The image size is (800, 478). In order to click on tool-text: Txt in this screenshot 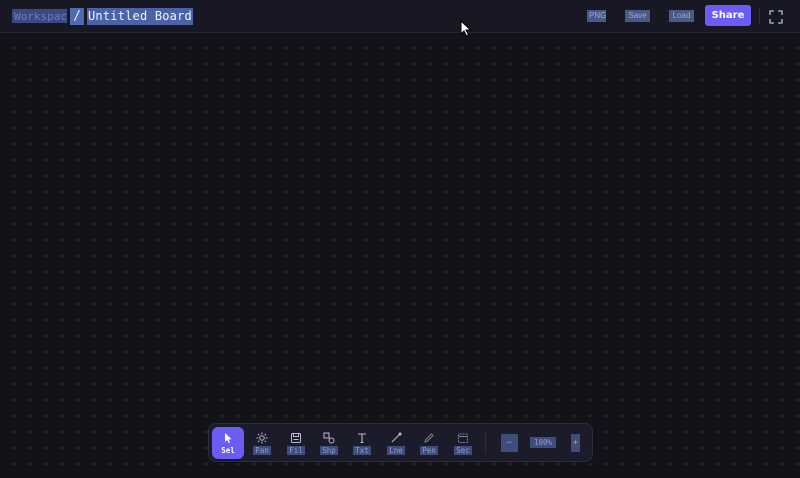, I will do `click(362, 443)`.